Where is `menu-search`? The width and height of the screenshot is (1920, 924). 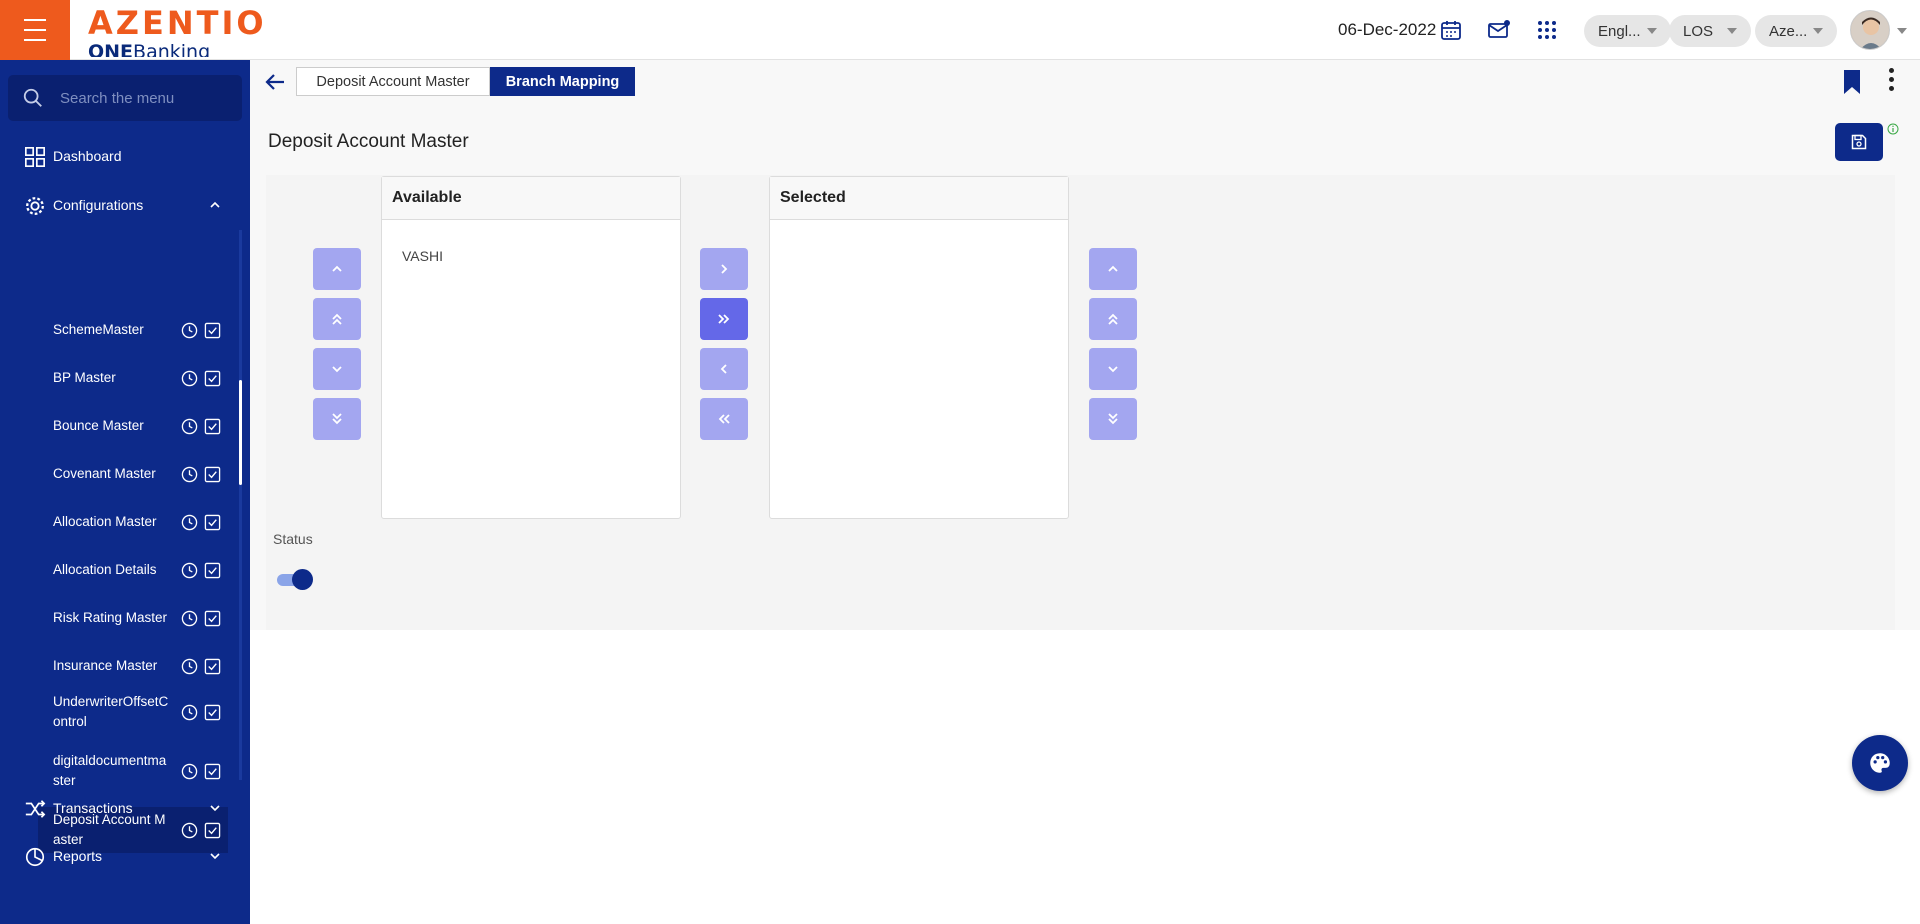 menu-search is located at coordinates (125, 98).